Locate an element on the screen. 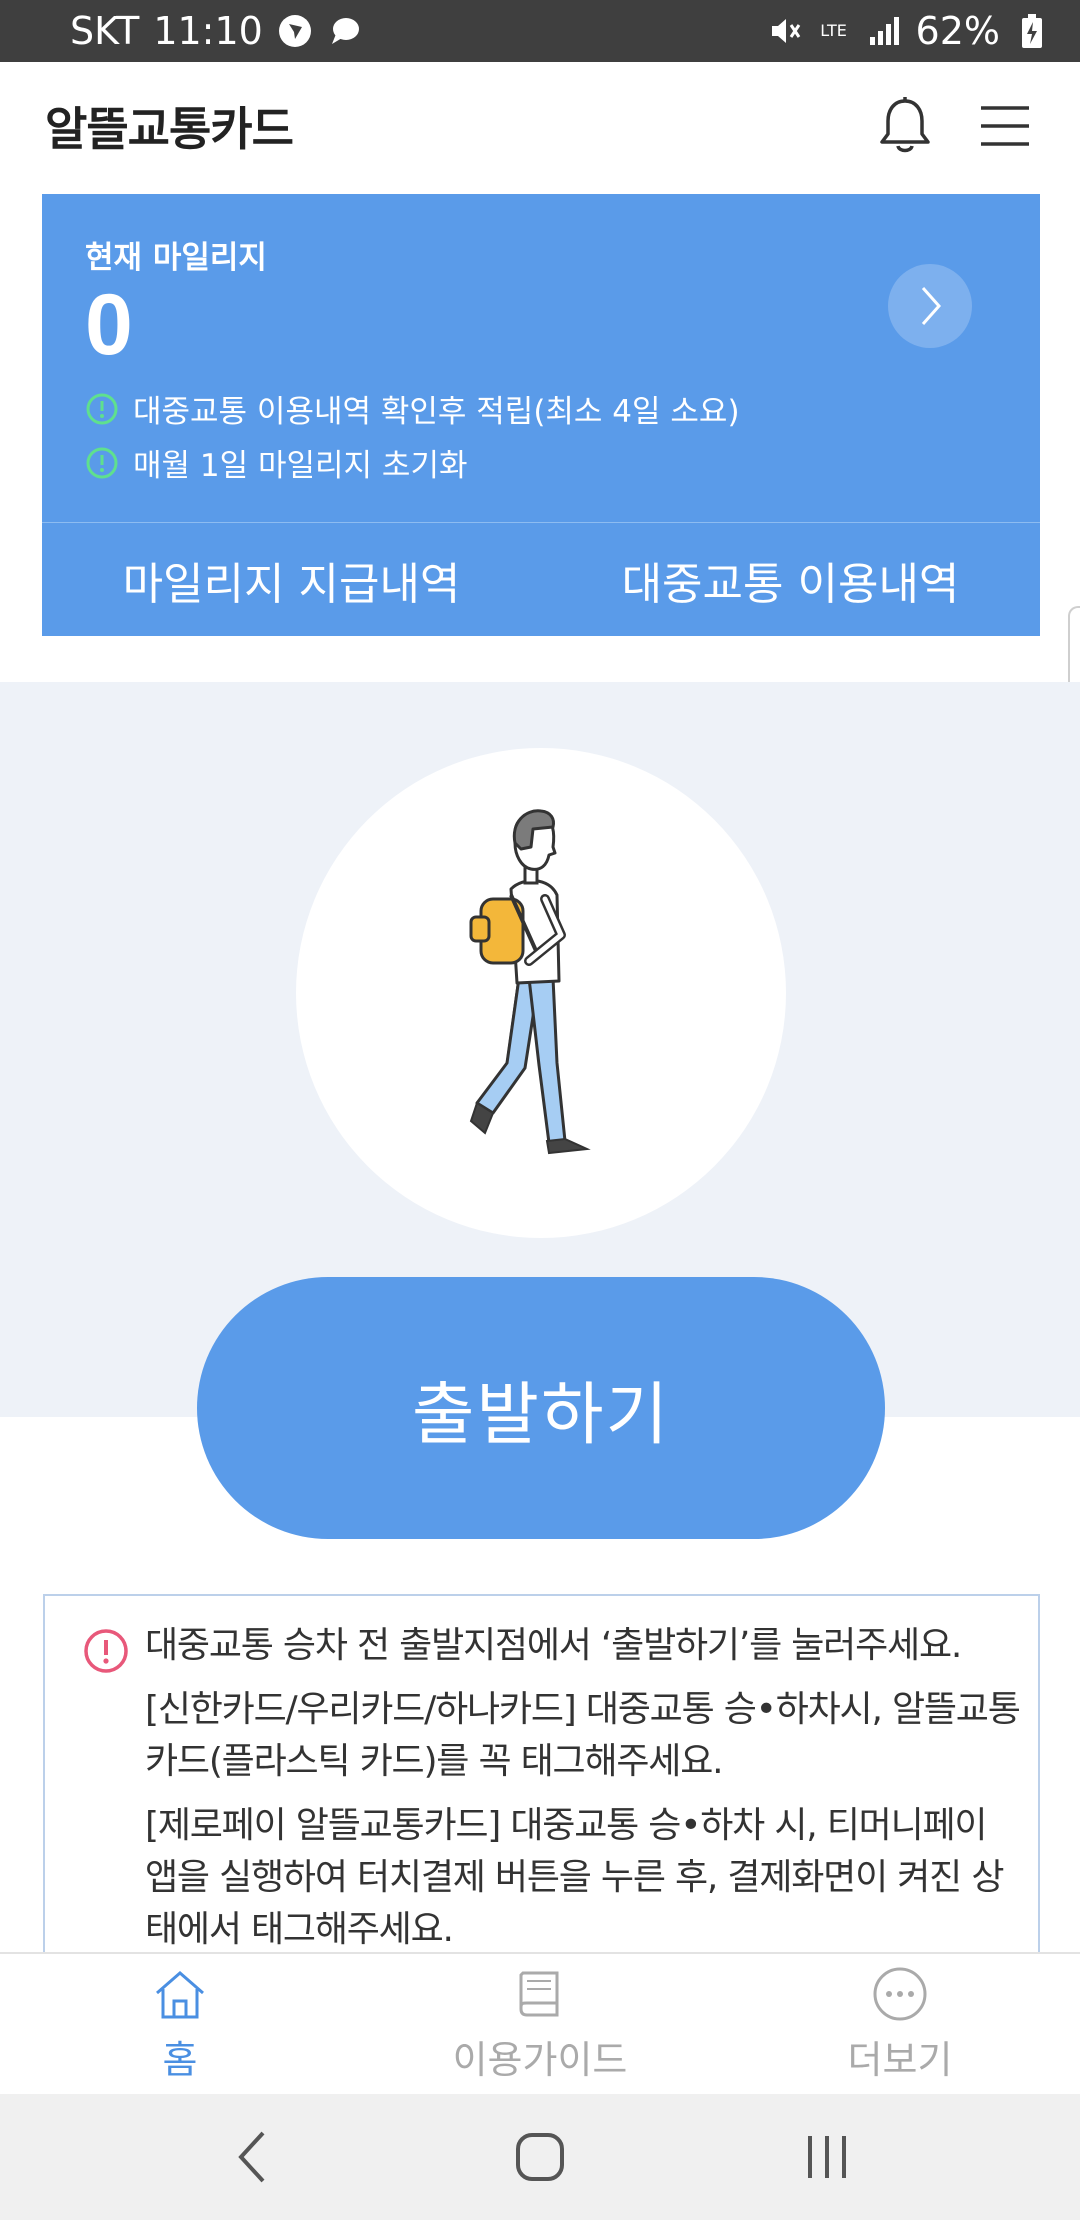 This screenshot has width=1080, height=2220. app-header: 알뜰교통카드 is located at coordinates (540, 126).